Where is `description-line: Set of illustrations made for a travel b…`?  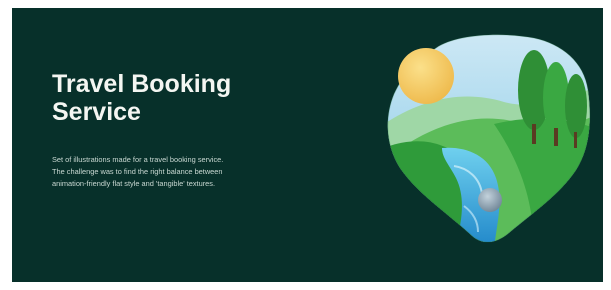
description-line: Set of illustrations made for a travel b… is located at coordinates (138, 159).